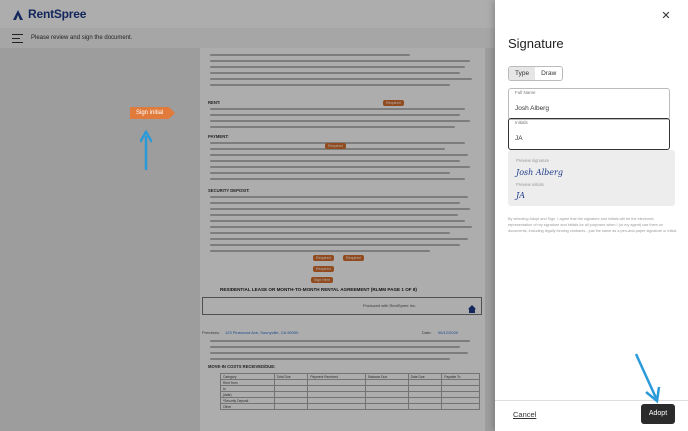 The height and width of the screenshot is (431, 688). Describe the element at coordinates (532, 108) in the screenshot. I see `full-name-value: Josh Alberg` at that location.